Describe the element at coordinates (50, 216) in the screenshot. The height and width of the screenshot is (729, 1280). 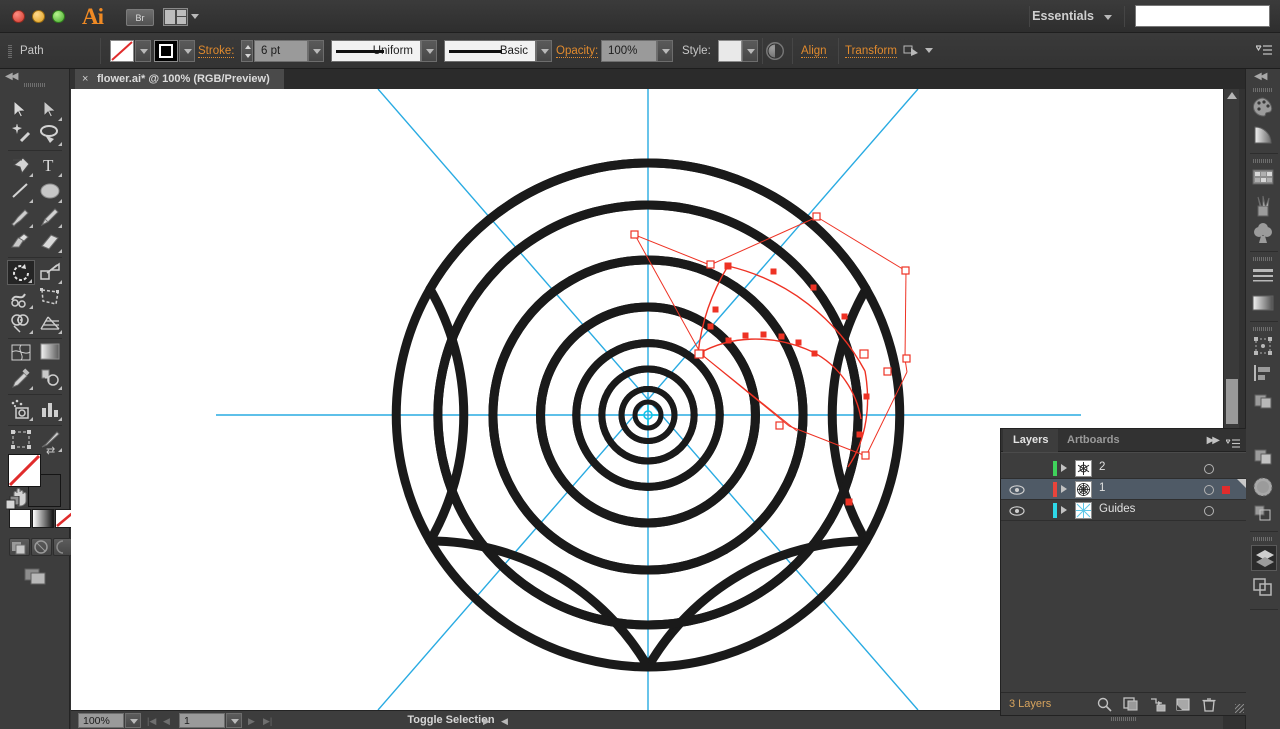
I see `pencil-tool` at that location.